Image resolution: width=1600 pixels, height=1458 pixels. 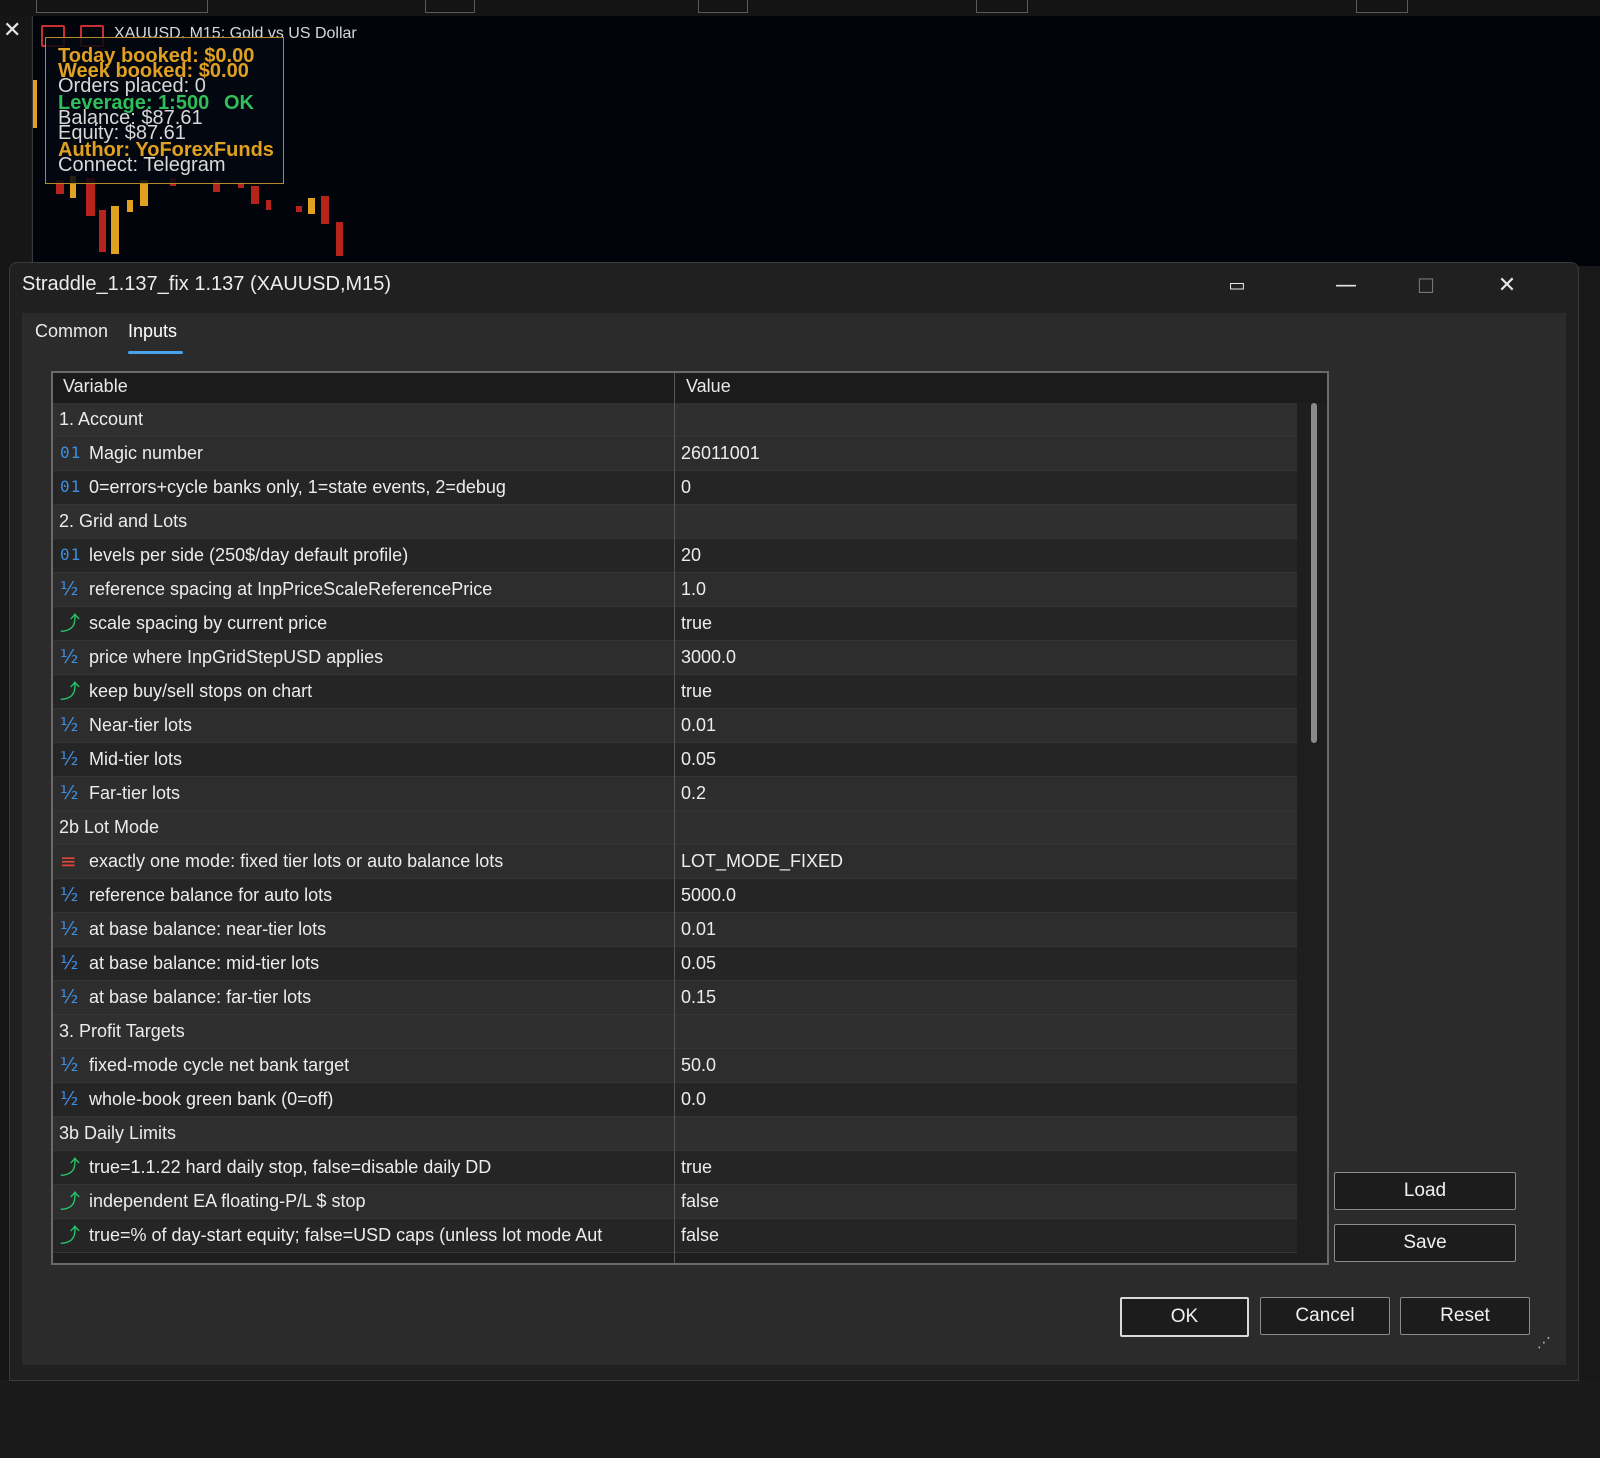 What do you see at coordinates (146, 453) in the screenshot?
I see `variable-name: Magic number` at bounding box center [146, 453].